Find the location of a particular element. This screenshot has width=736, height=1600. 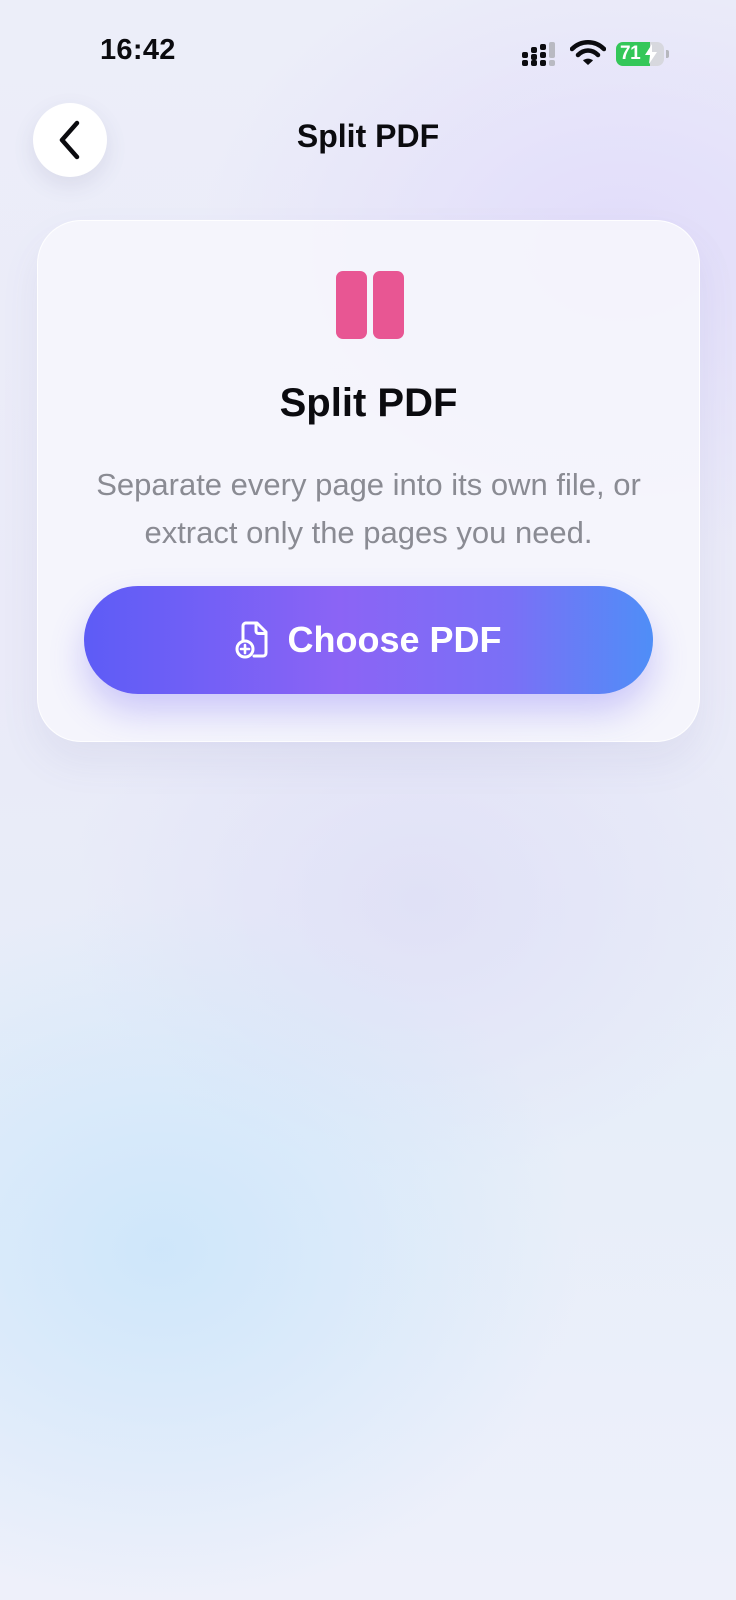

status-bar: 16:42 71 is located at coordinates (368, 50).